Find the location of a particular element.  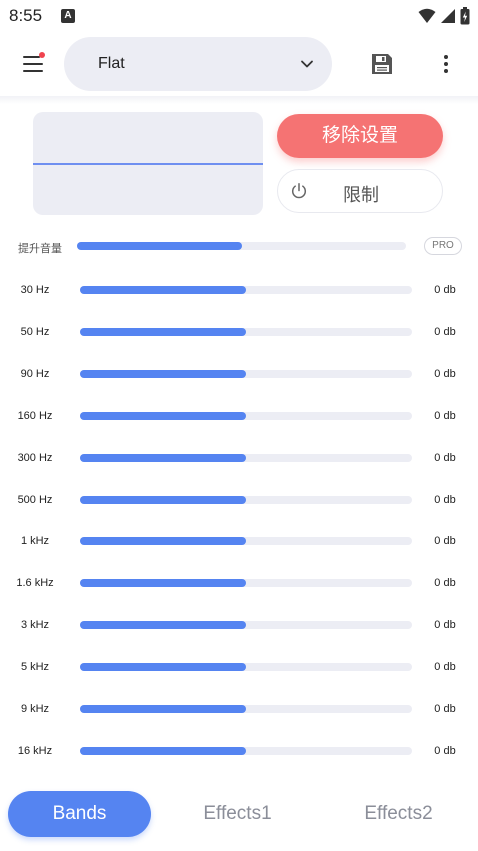

tab-bands: Bands is located at coordinates (79, 814).